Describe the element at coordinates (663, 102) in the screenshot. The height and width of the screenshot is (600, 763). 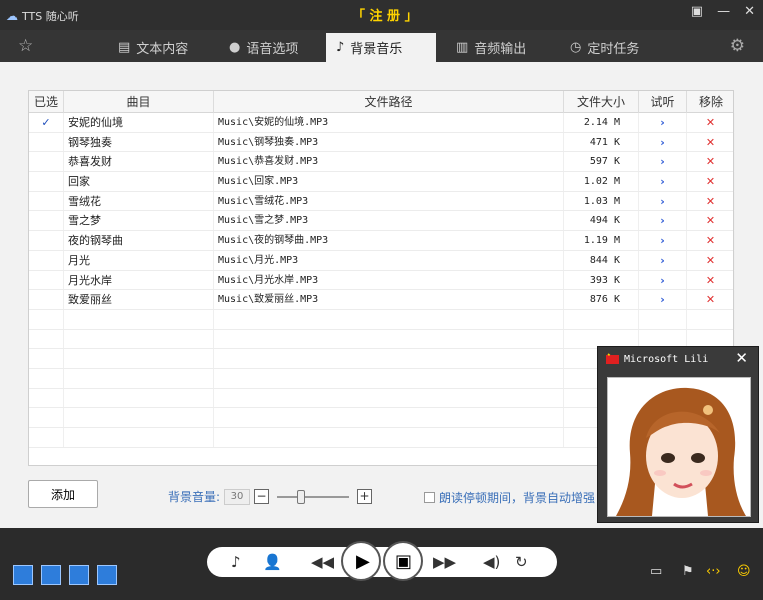
I see `header-preview: 试听` at that location.